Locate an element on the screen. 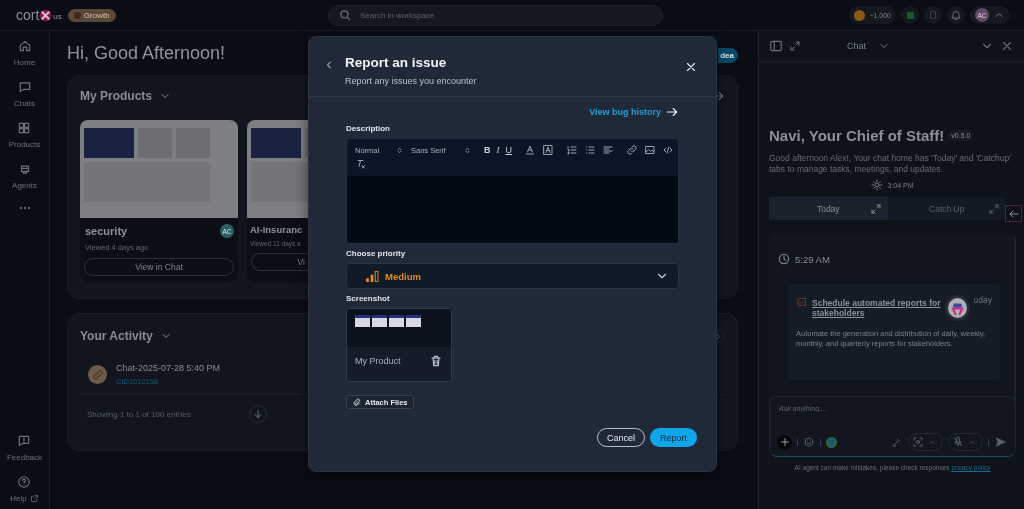 The height and width of the screenshot is (509, 1024). bell-icon is located at coordinates (956, 15).